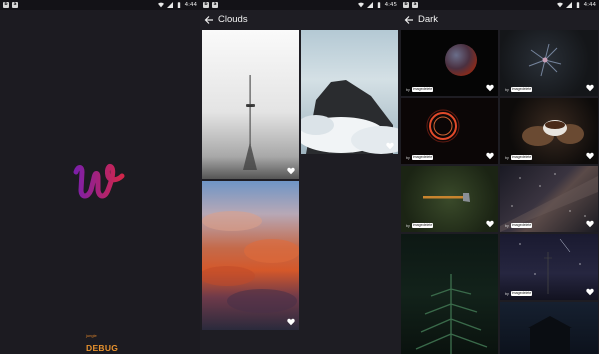  Describe the element at coordinates (99, 181) in the screenshot. I see `app-logo` at that location.